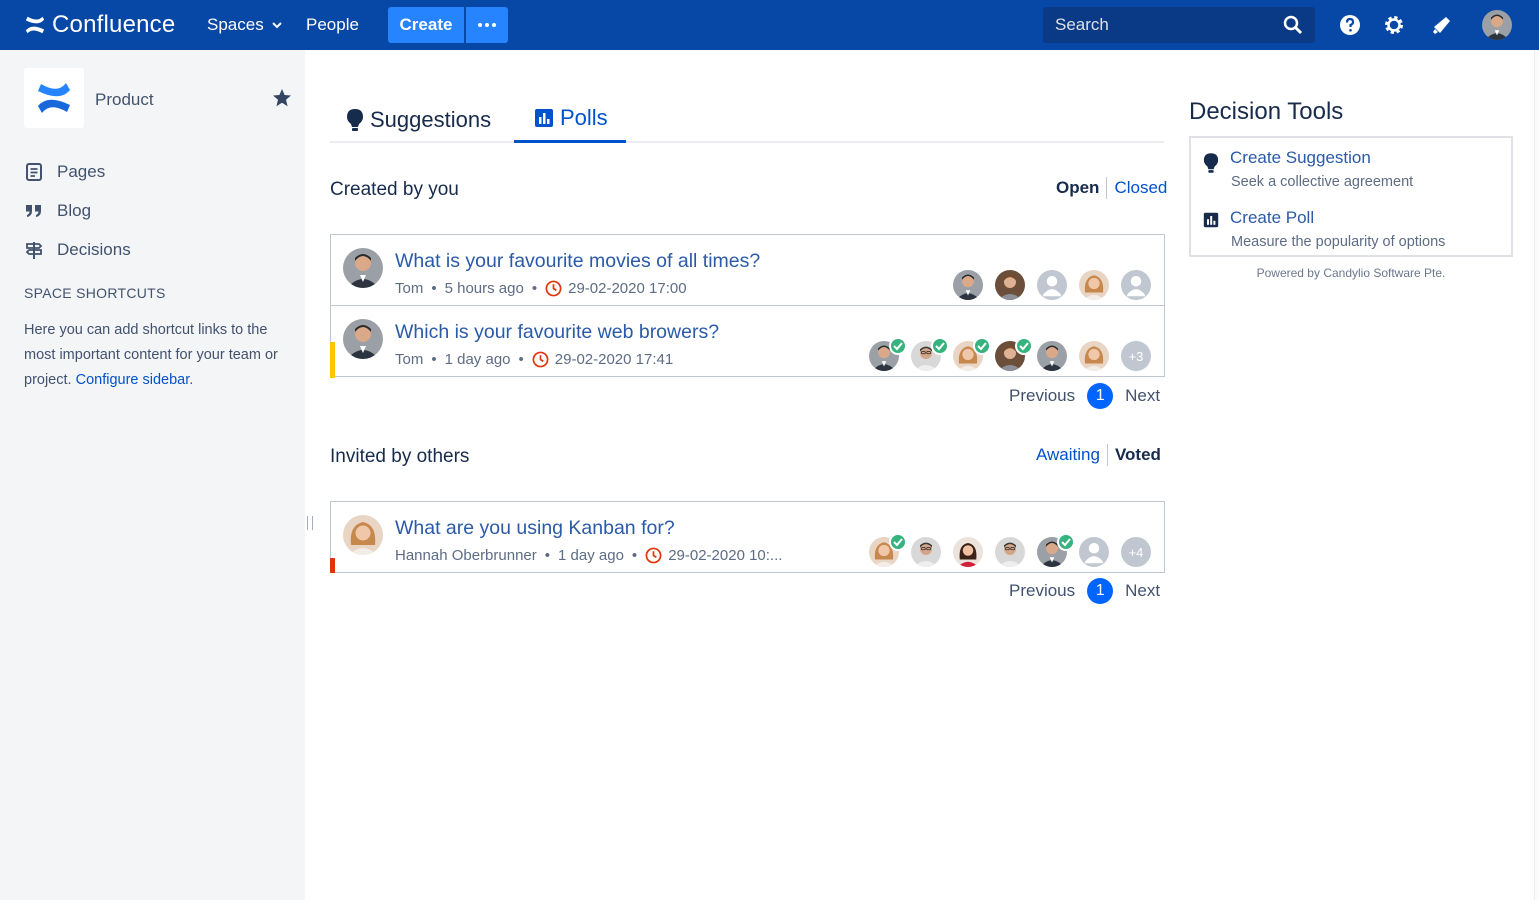  Describe the element at coordinates (1322, 182) in the screenshot. I see `create-suggestion-subtitle: Seek a collective agreement` at that location.